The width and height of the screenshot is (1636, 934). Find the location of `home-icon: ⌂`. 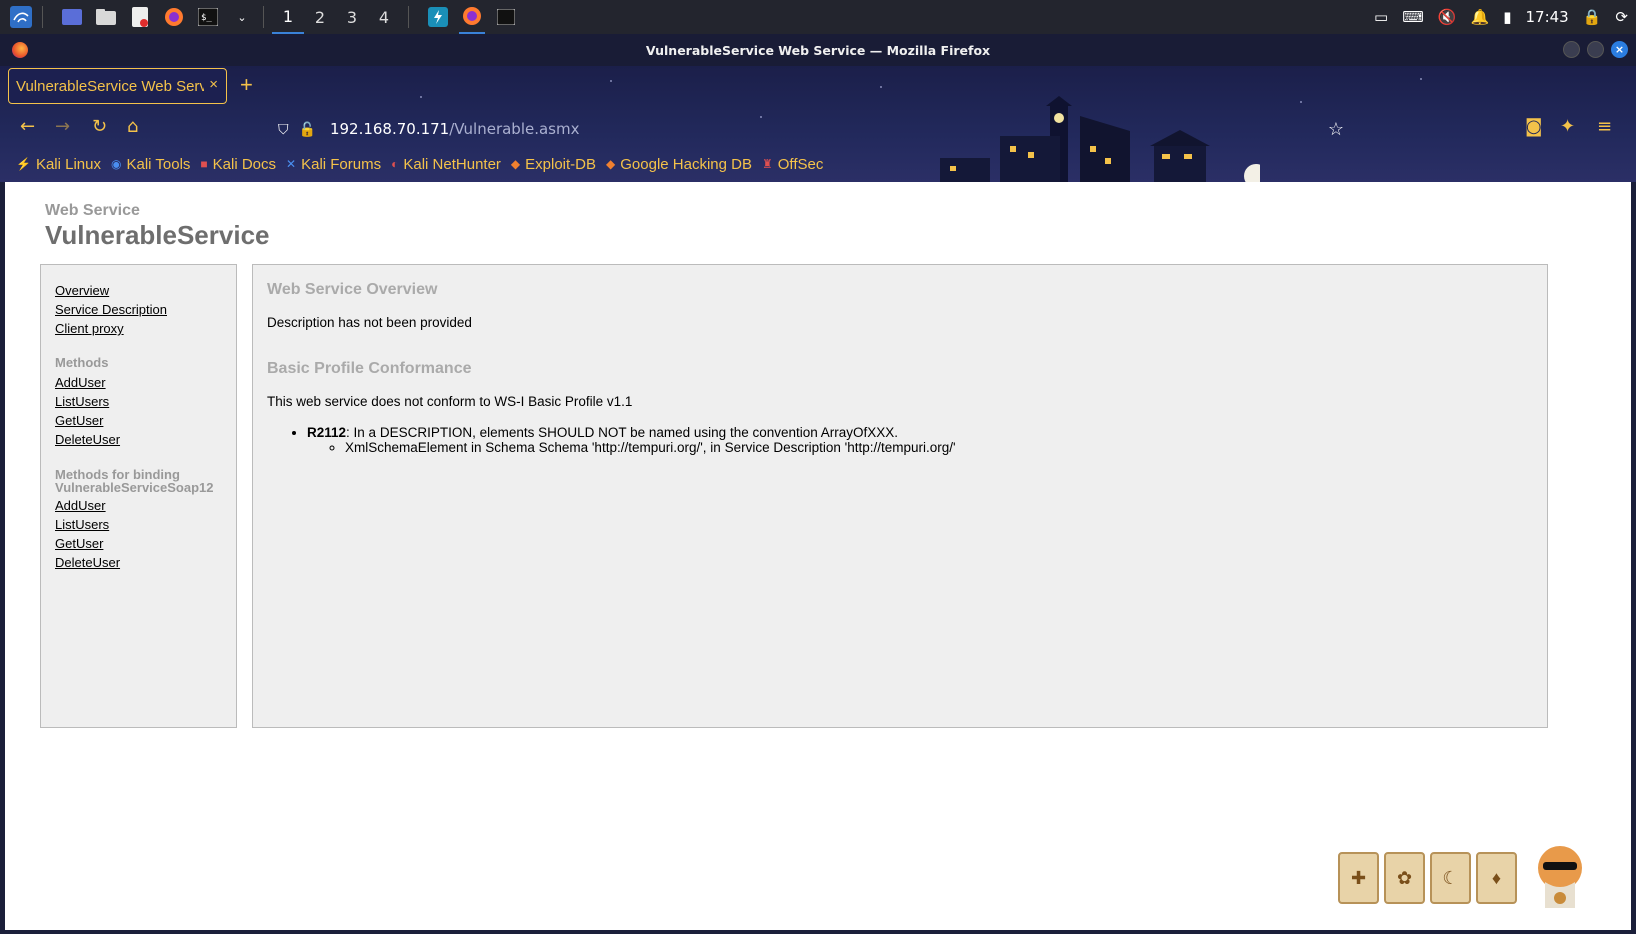

home-icon: ⌂ is located at coordinates (132, 126).